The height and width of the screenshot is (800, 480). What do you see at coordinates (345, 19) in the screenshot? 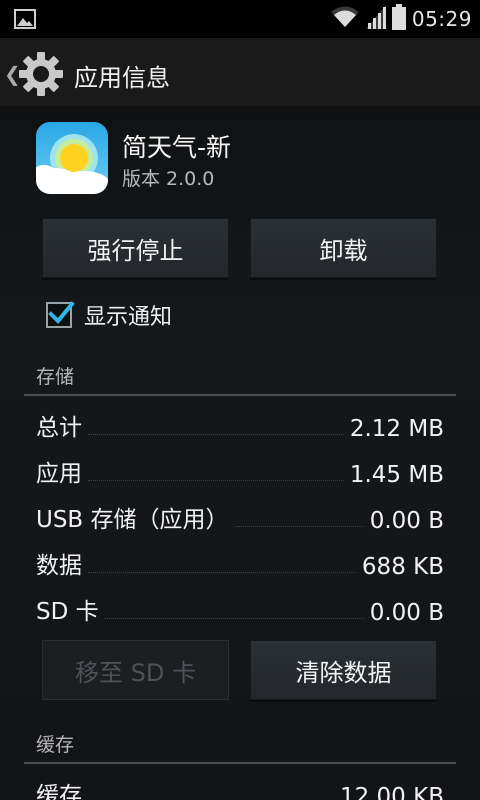
I see `wifi-icon` at bounding box center [345, 19].